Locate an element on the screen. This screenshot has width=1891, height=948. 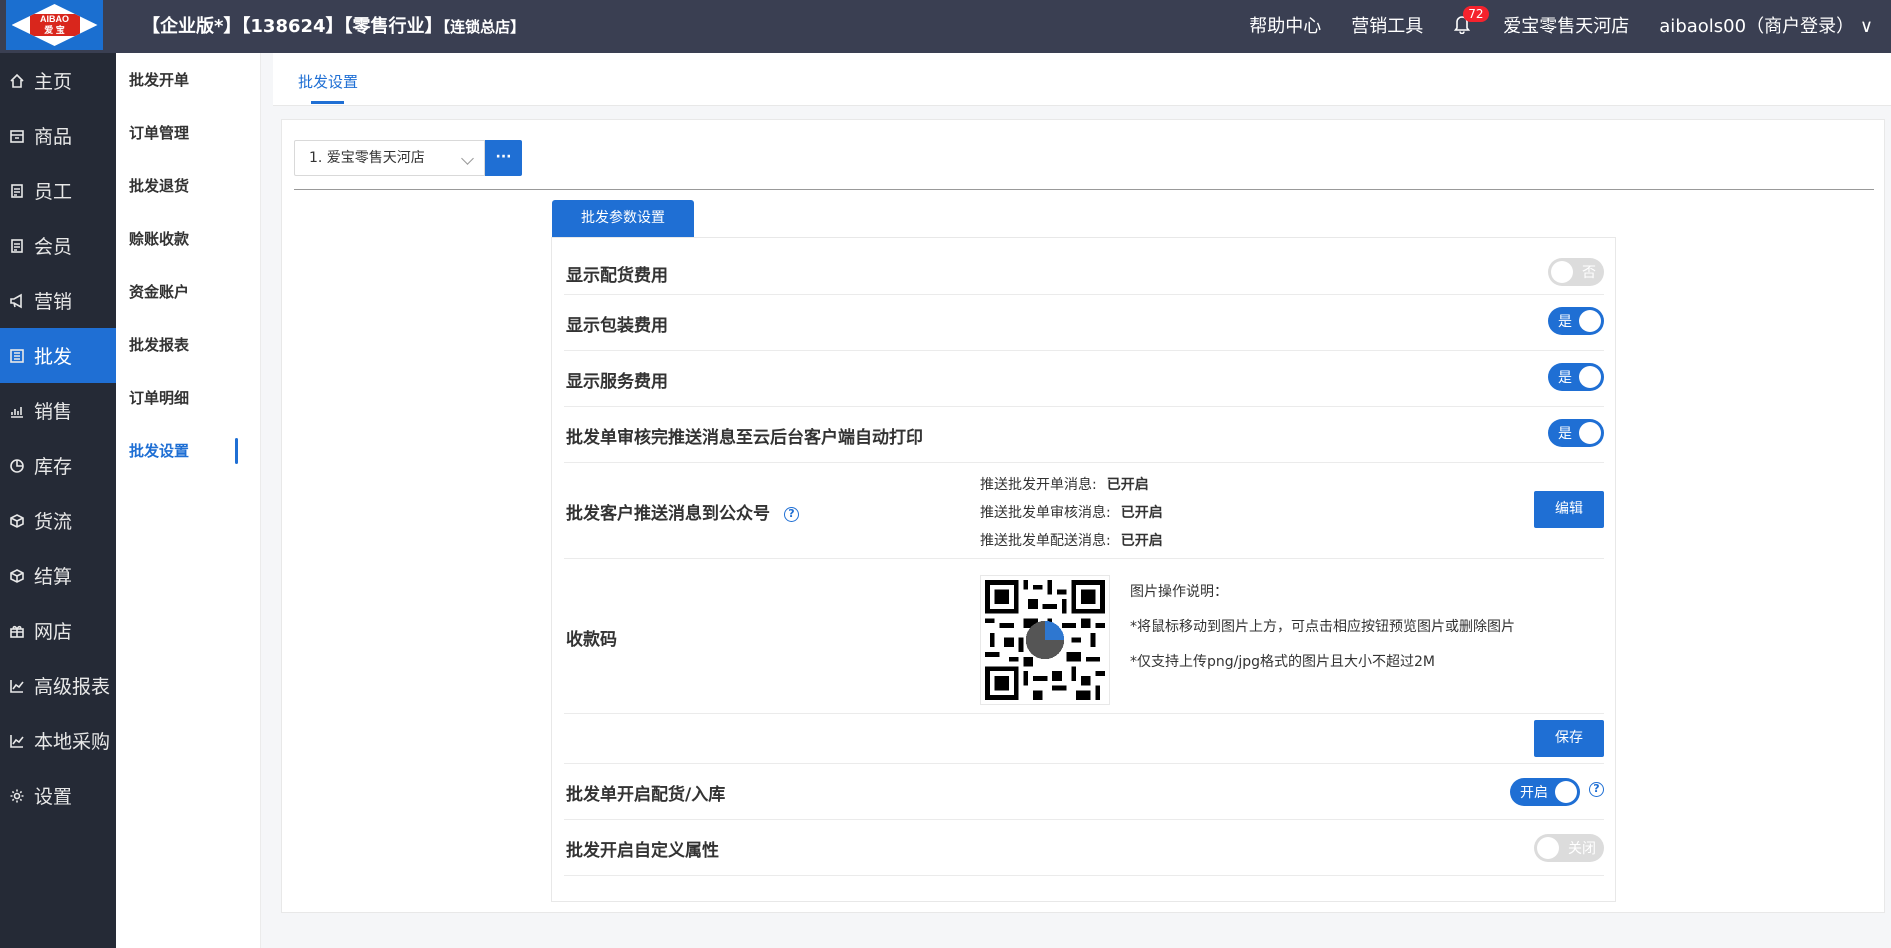
product-icon is located at coordinates (17, 136).